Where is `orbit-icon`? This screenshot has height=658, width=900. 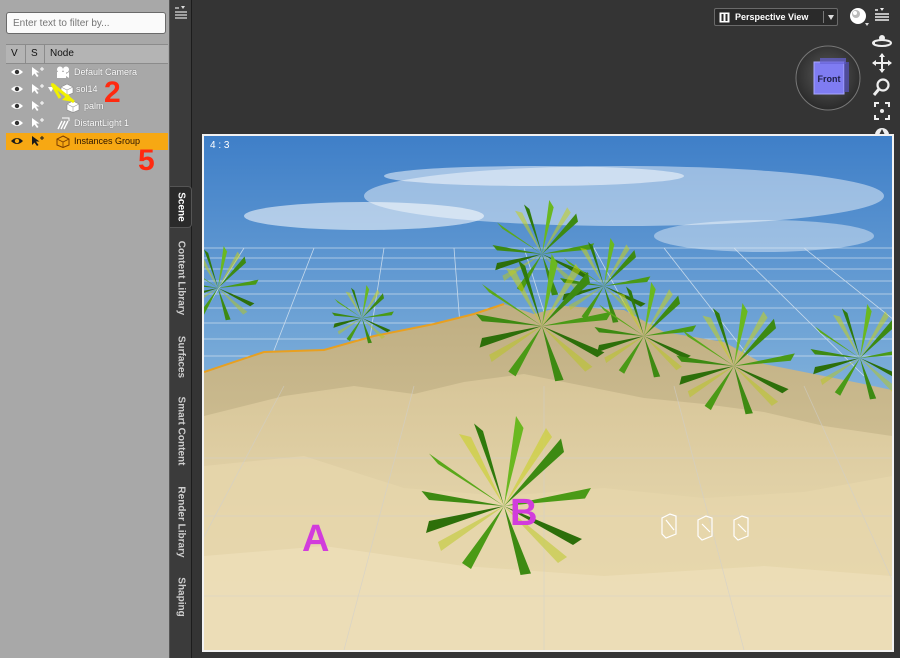
orbit-icon is located at coordinates (882, 41).